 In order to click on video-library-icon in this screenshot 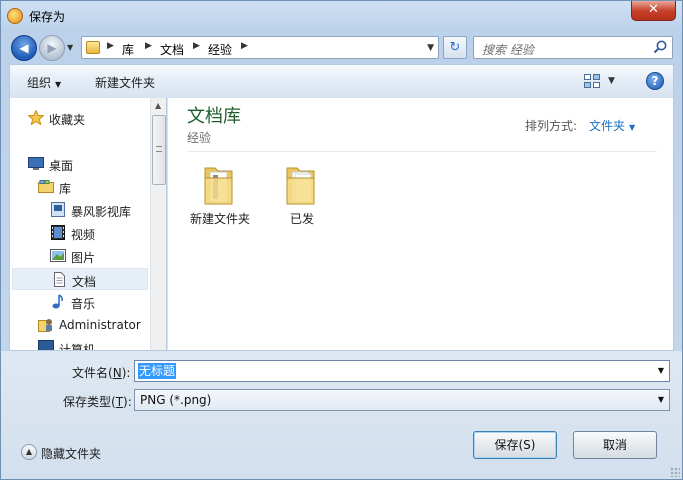, I will do `click(58, 209)`.